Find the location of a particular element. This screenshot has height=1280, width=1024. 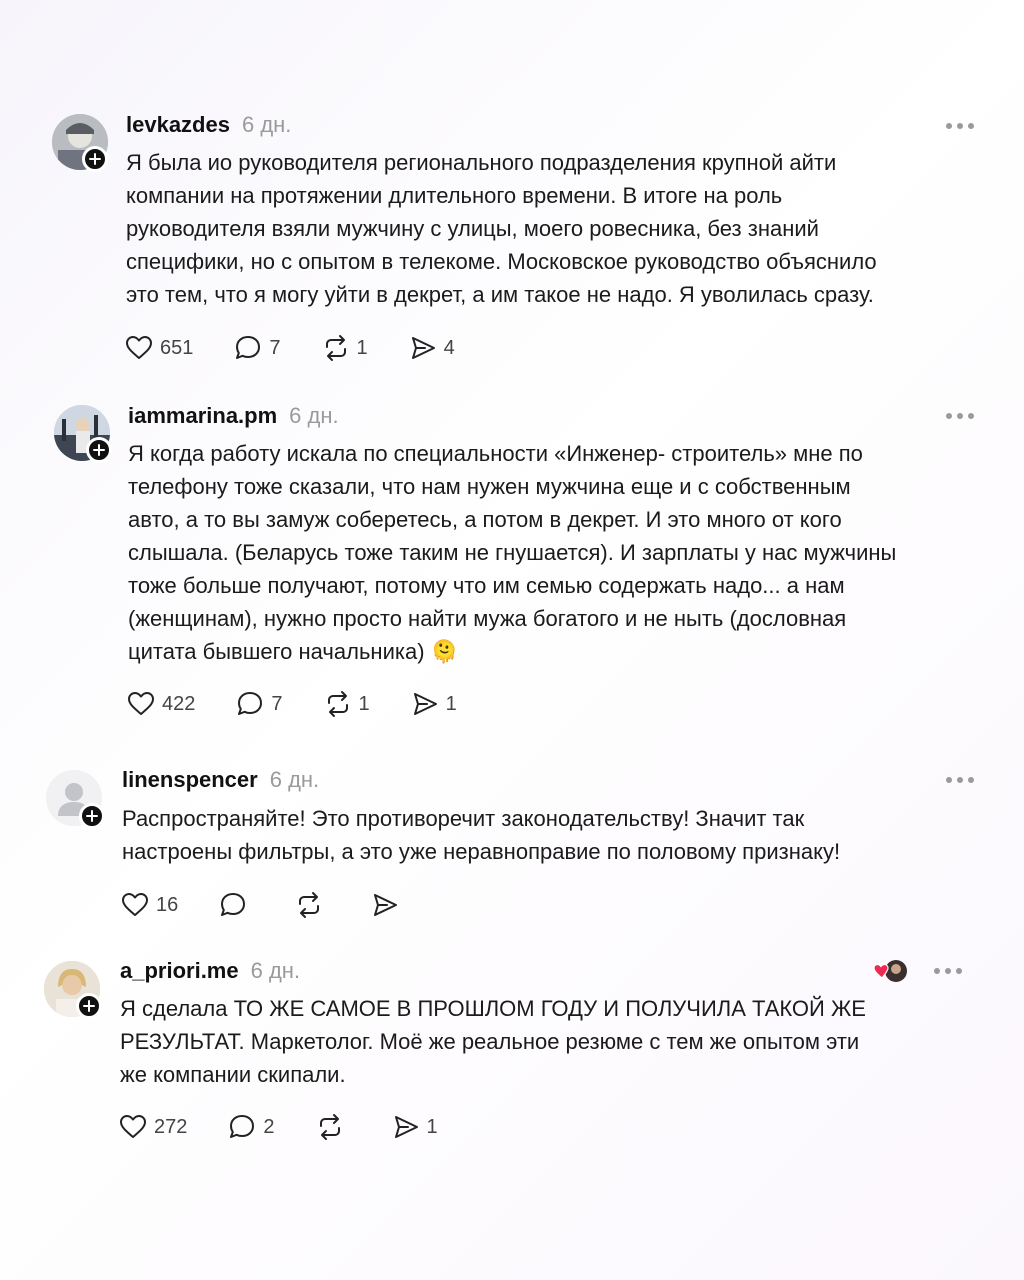

username: linenspencer is located at coordinates (190, 780).